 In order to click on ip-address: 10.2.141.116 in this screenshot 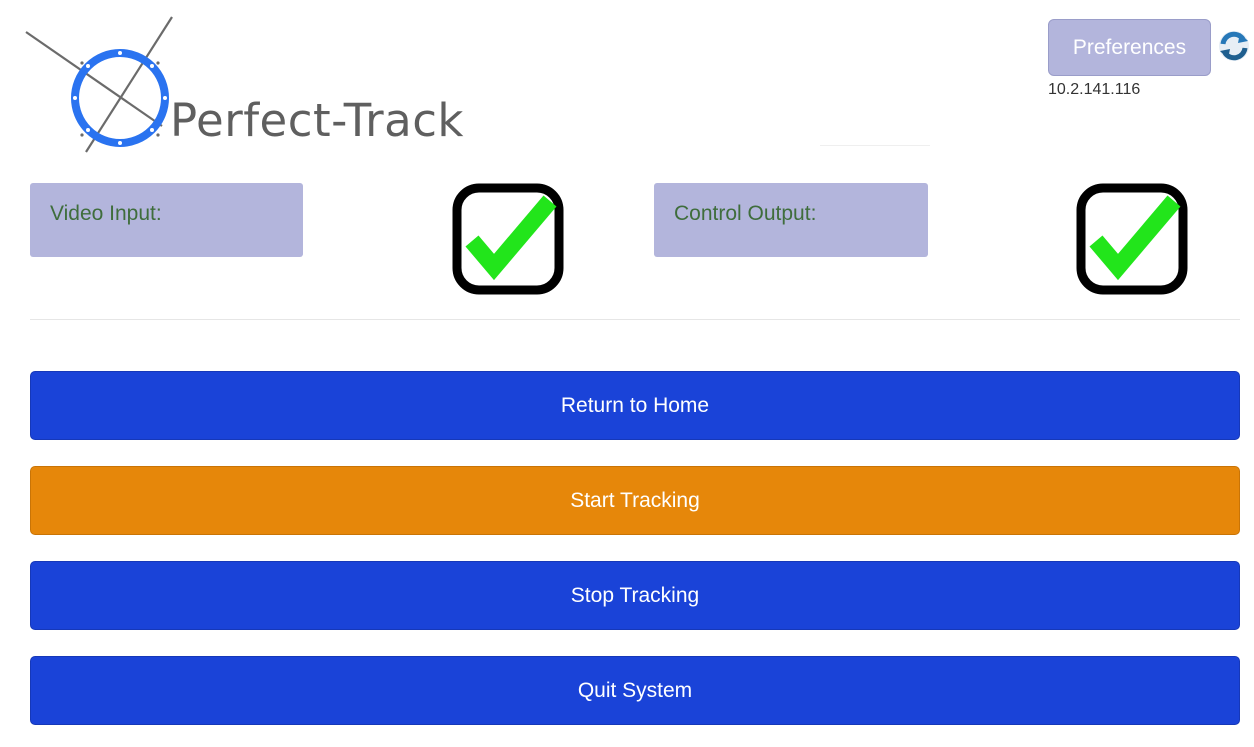, I will do `click(1094, 89)`.